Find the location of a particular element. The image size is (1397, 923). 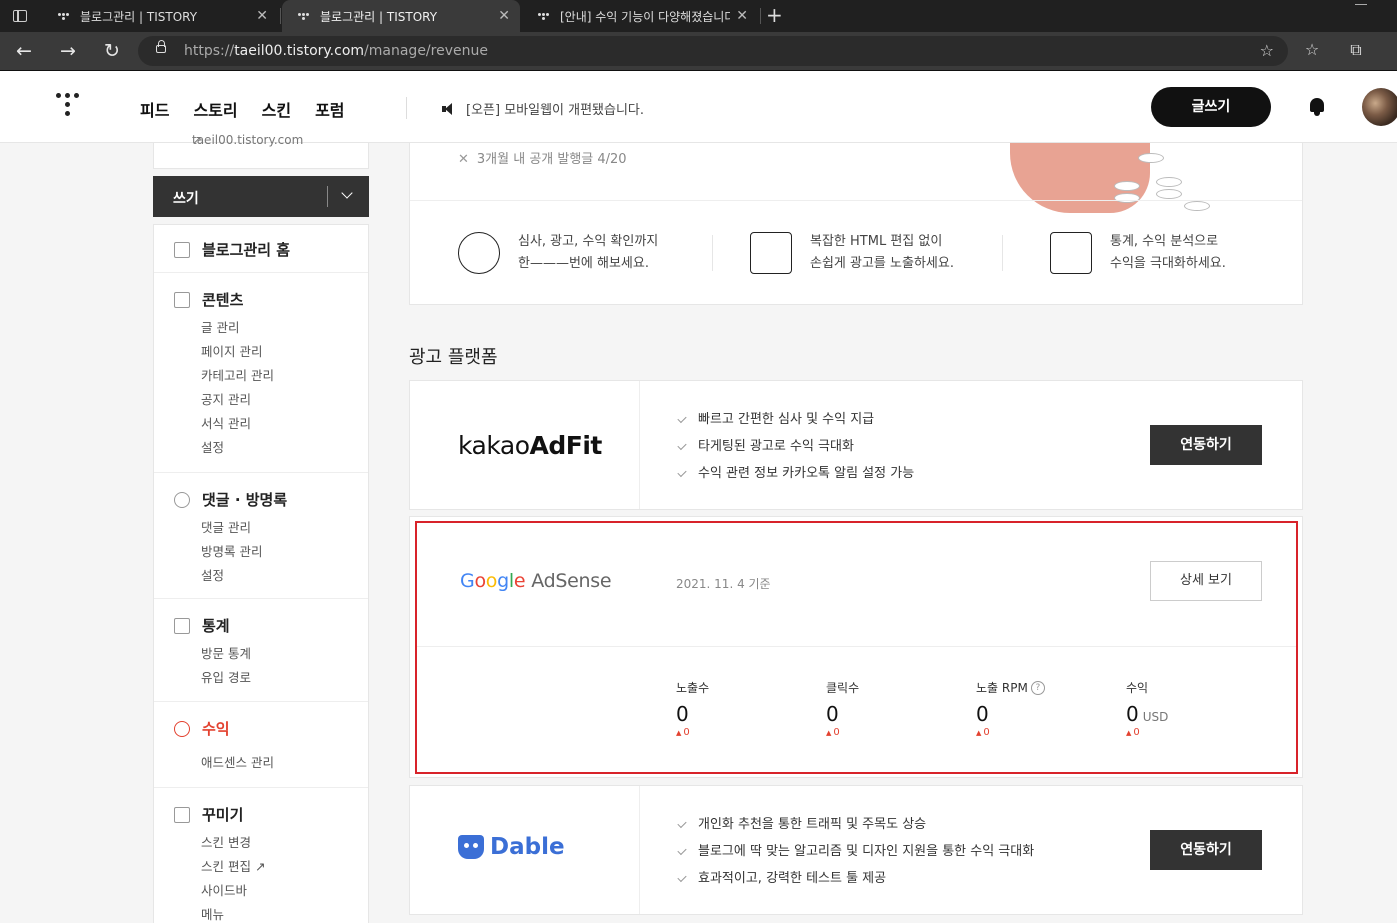

main-nav: 피드 스토리 스킨 포럼 is located at coordinates (242, 109).